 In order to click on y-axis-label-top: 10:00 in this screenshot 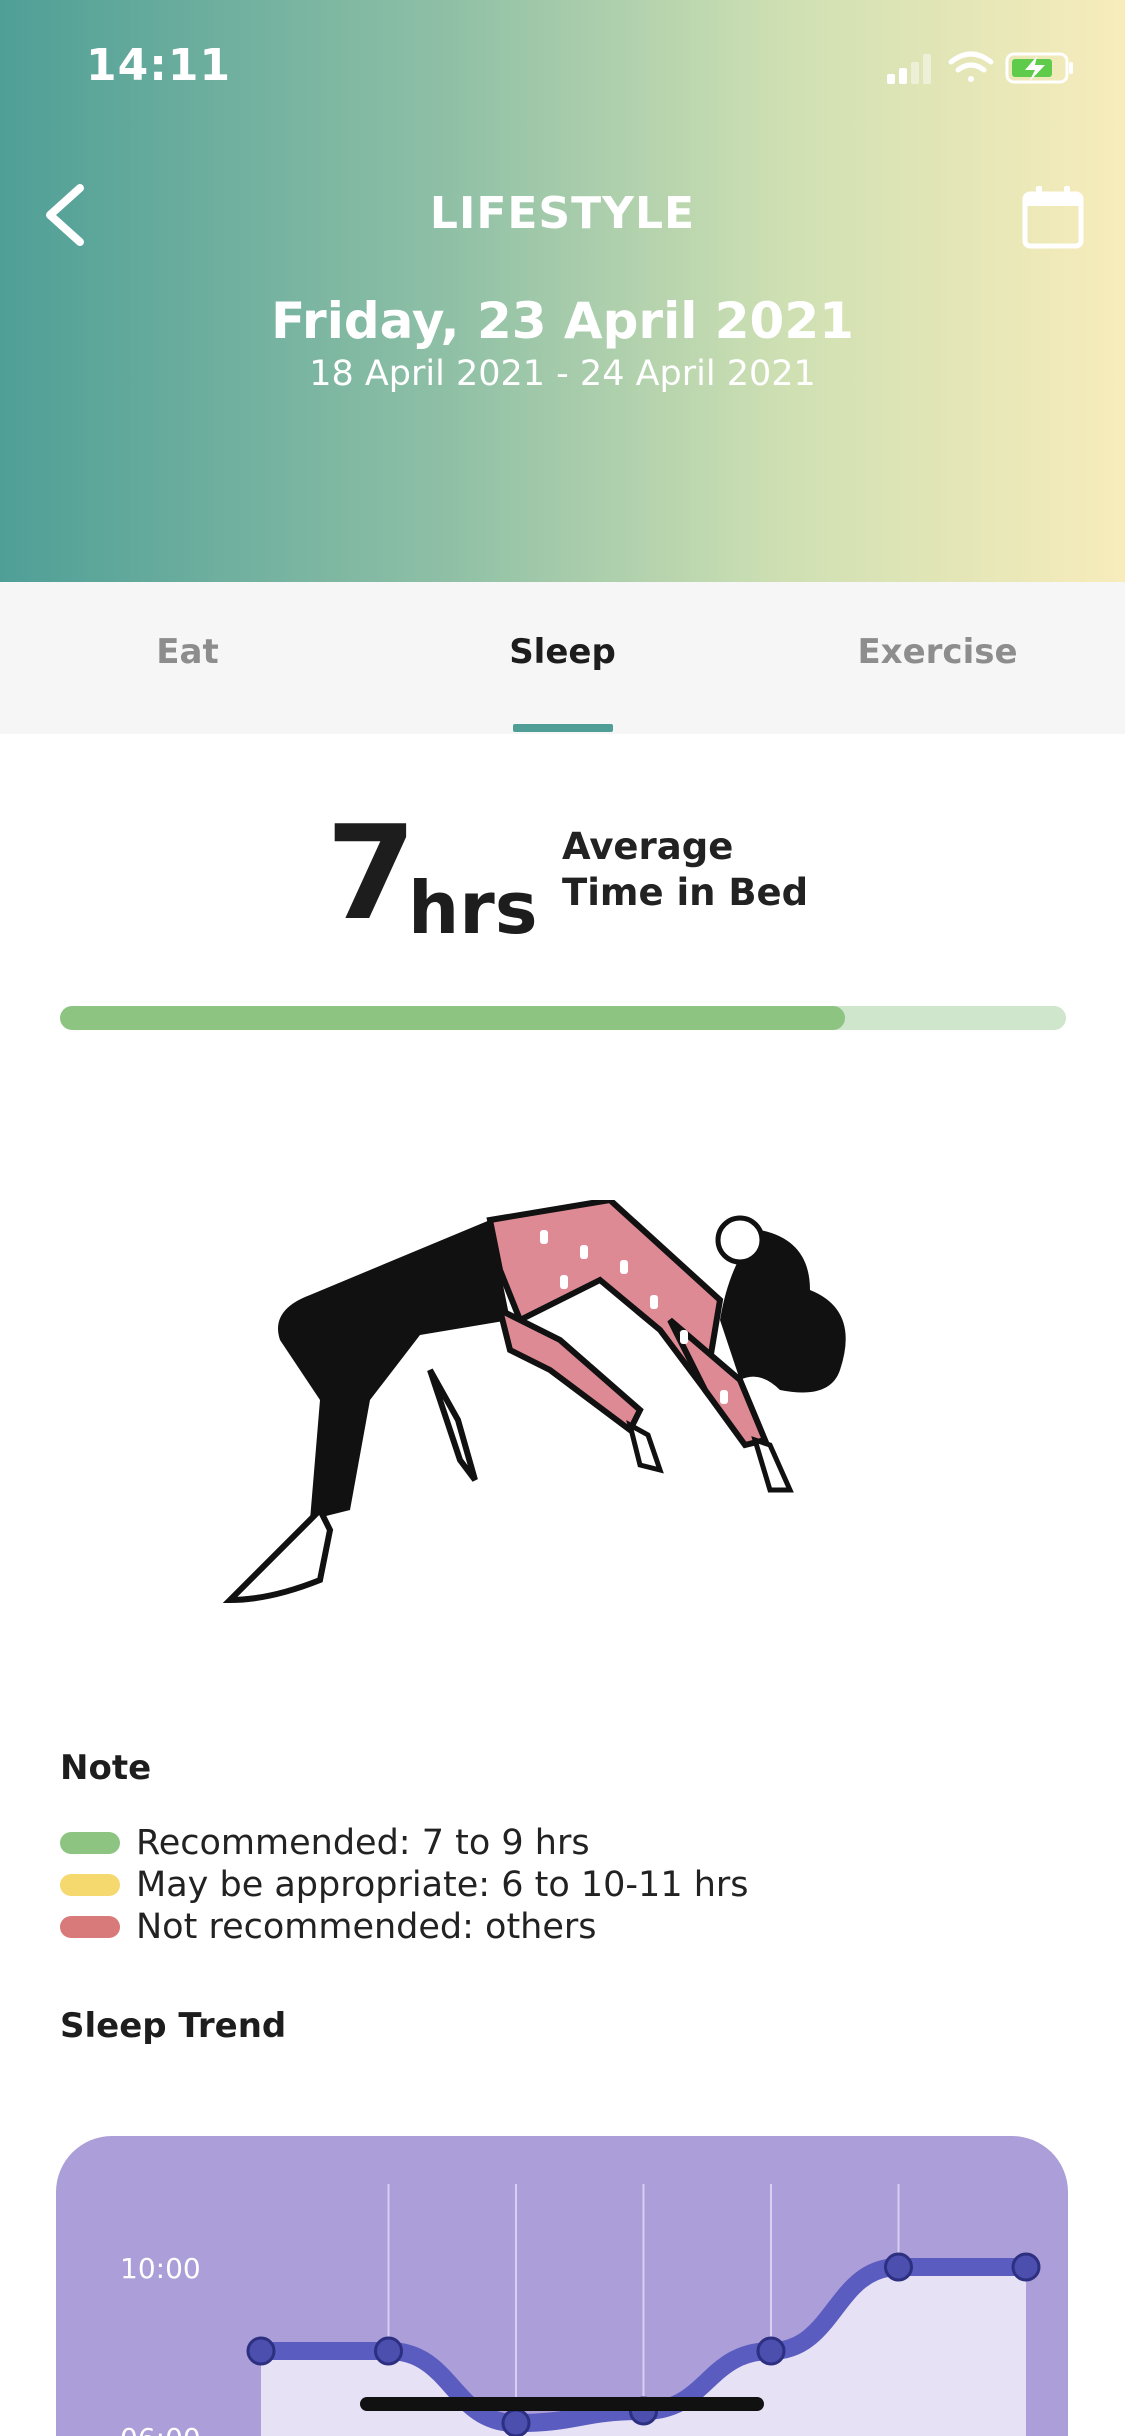, I will do `click(160, 2268)`.